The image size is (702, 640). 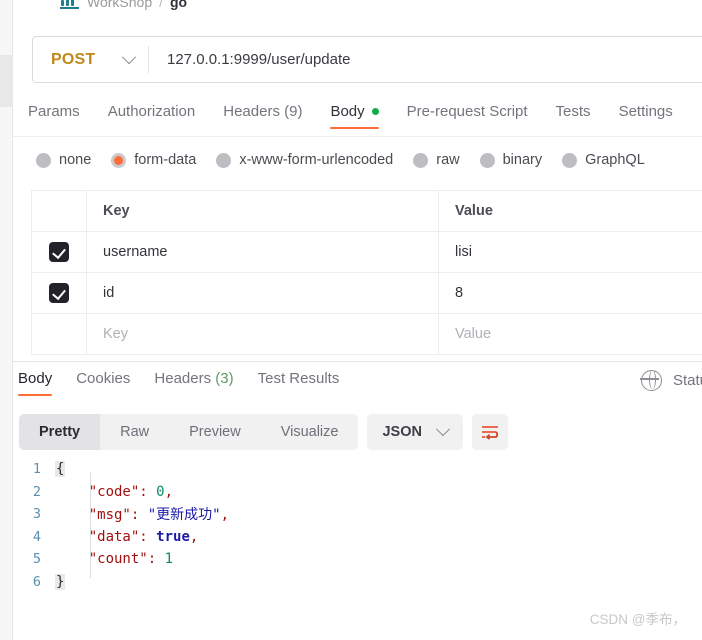 I want to click on body-type-label: raw, so click(x=448, y=160).